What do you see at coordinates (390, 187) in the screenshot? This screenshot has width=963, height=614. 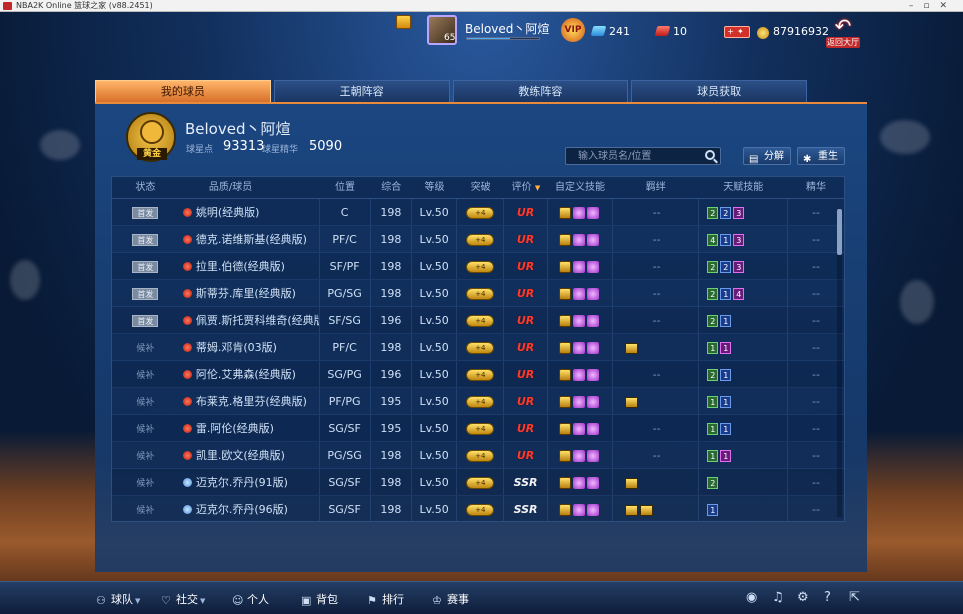 I see `header-overall: 综合` at bounding box center [390, 187].